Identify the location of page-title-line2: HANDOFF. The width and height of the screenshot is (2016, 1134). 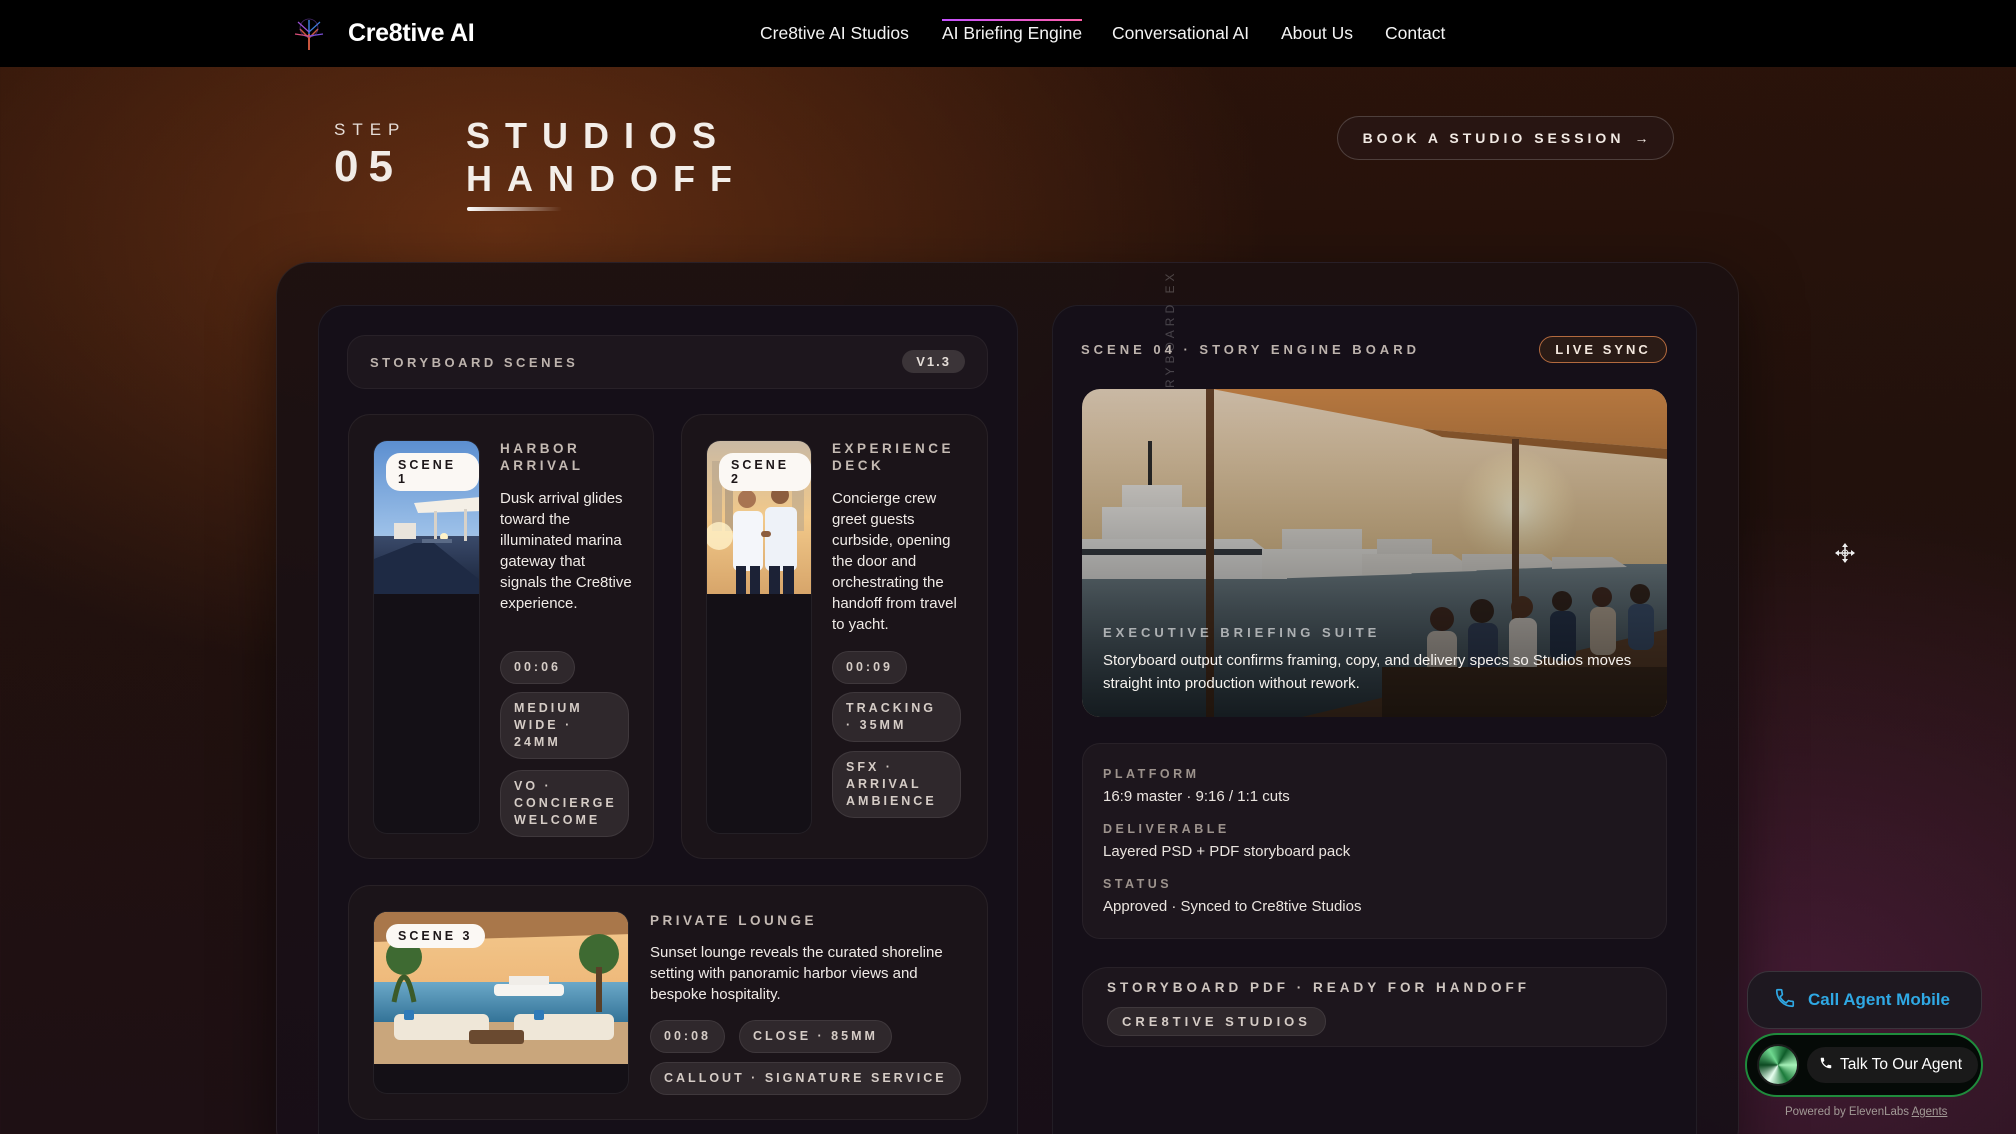
(606, 178).